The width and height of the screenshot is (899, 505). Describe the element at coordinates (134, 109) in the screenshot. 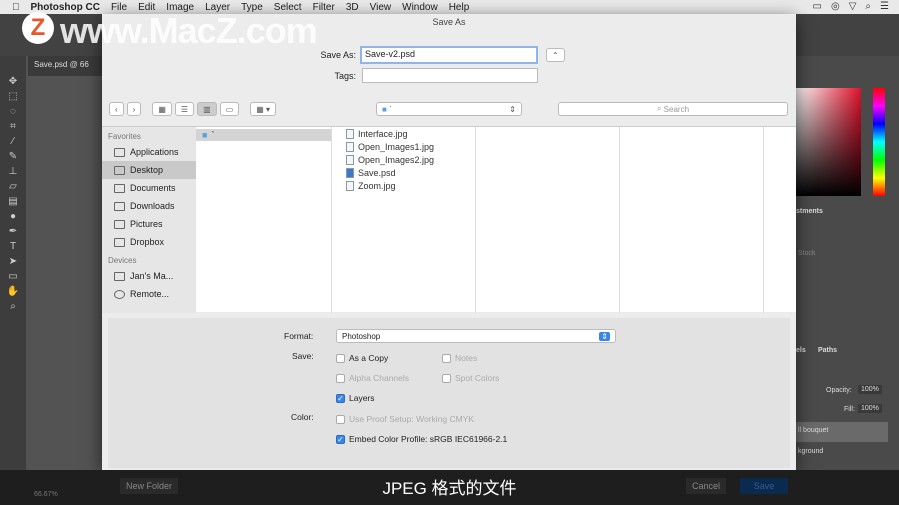

I see `forward-button: ›` at that location.